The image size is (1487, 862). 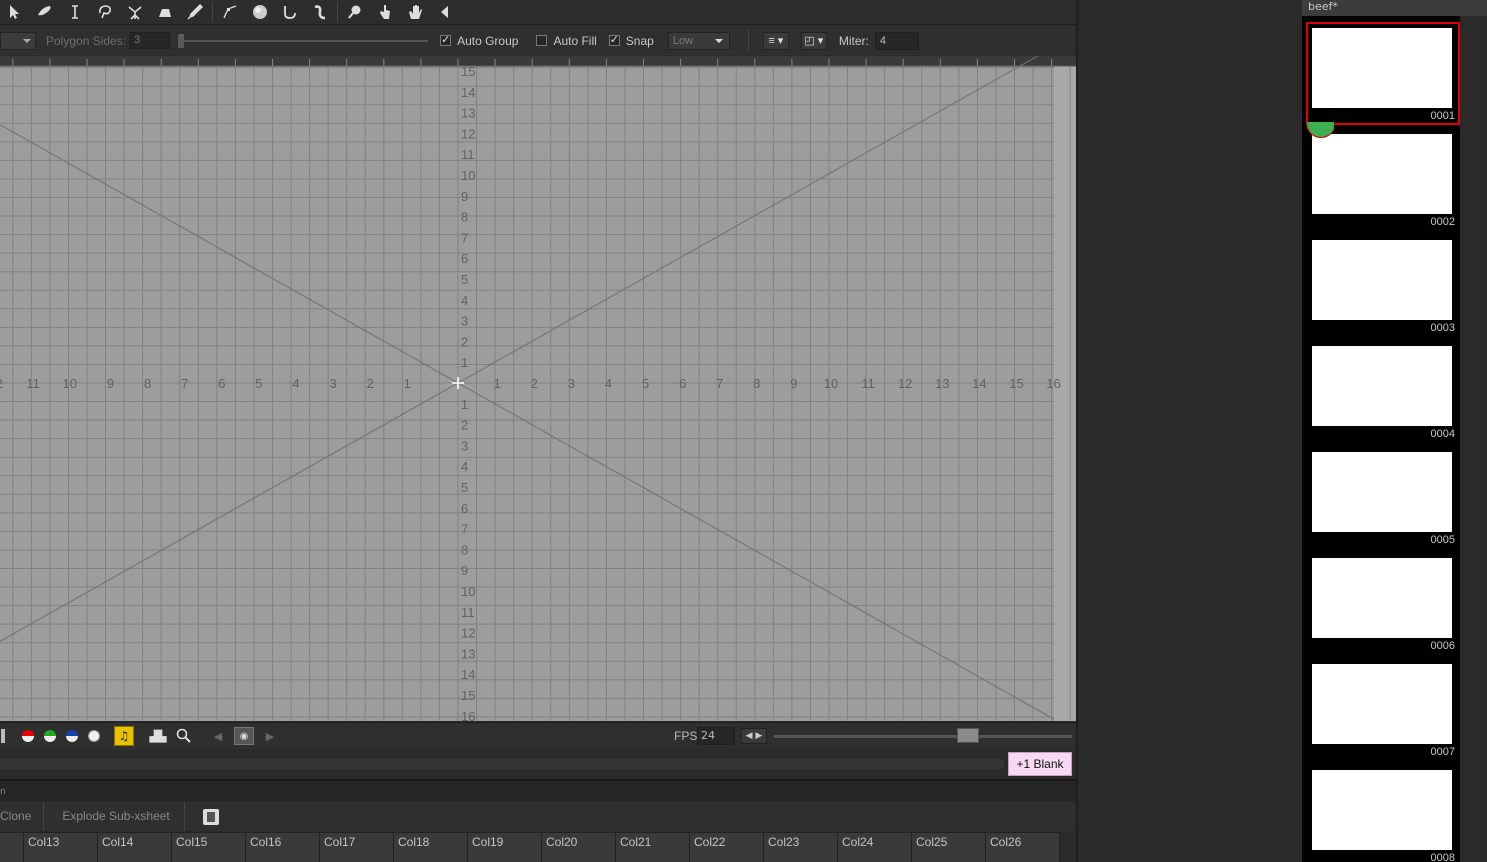 What do you see at coordinates (61, 847) in the screenshot?
I see `column-header: Col13` at bounding box center [61, 847].